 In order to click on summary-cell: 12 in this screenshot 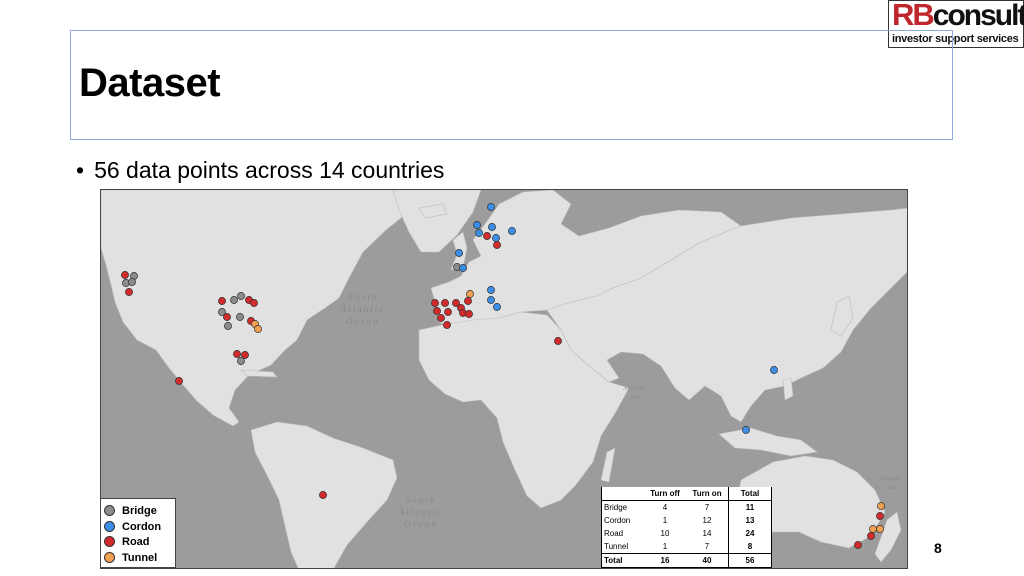, I will do `click(707, 520)`.